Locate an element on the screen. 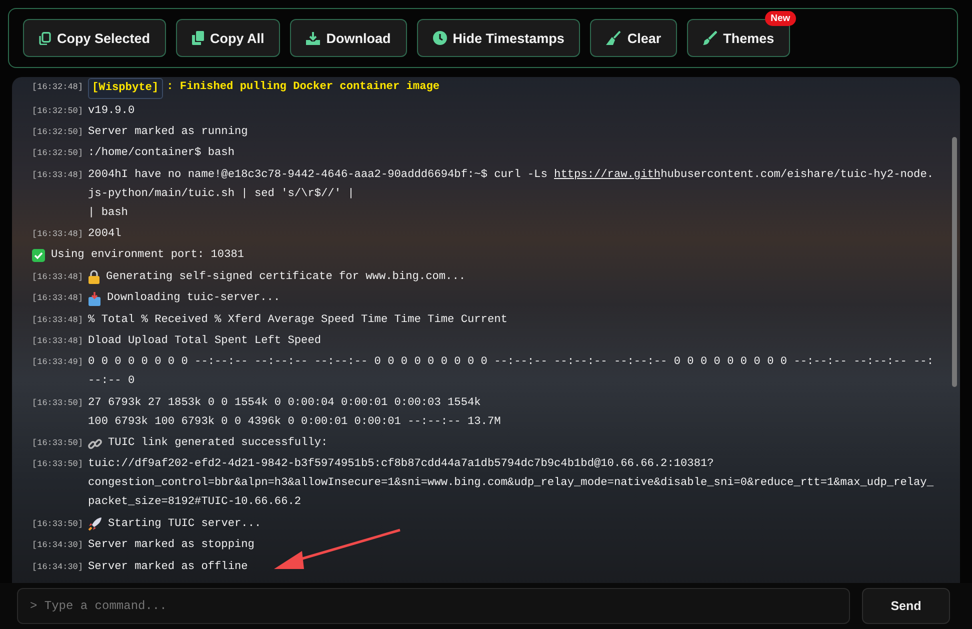 The image size is (972, 629). log-message: Server marked as offline is located at coordinates (168, 567).